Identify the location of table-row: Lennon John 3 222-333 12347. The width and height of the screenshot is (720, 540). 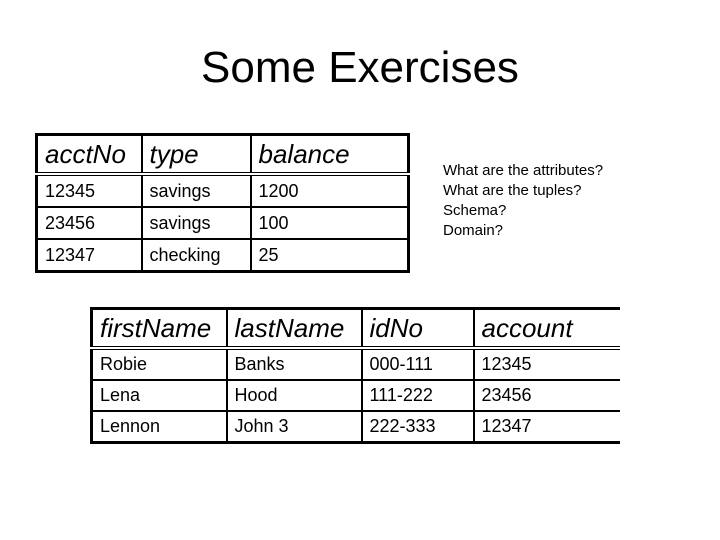
(355, 426).